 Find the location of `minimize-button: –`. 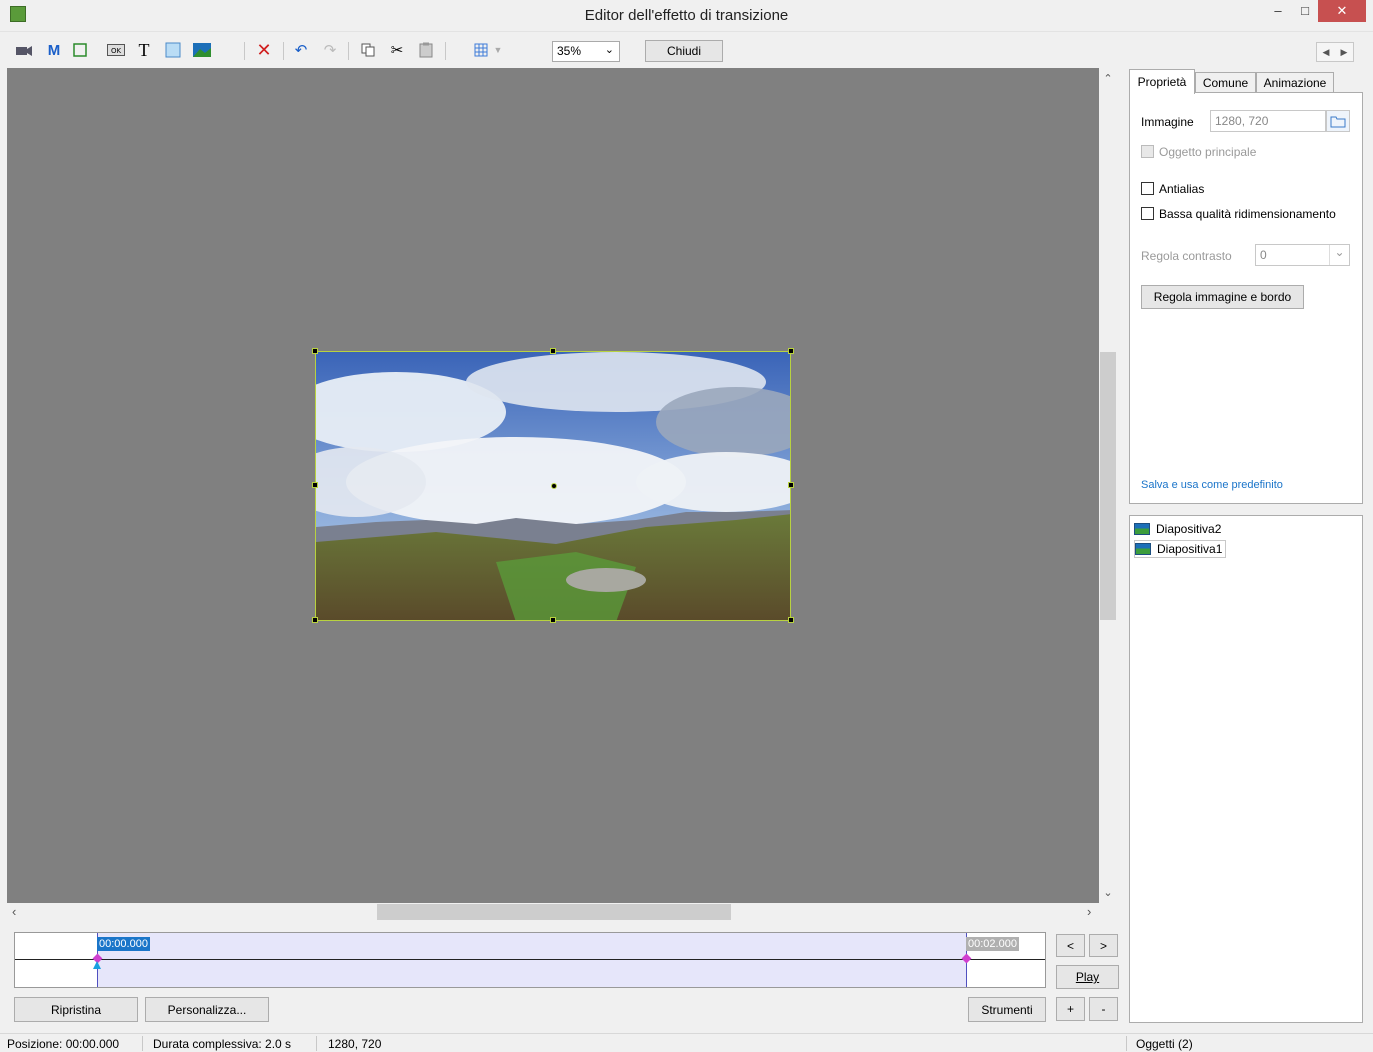

minimize-button: – is located at coordinates (1278, 11).